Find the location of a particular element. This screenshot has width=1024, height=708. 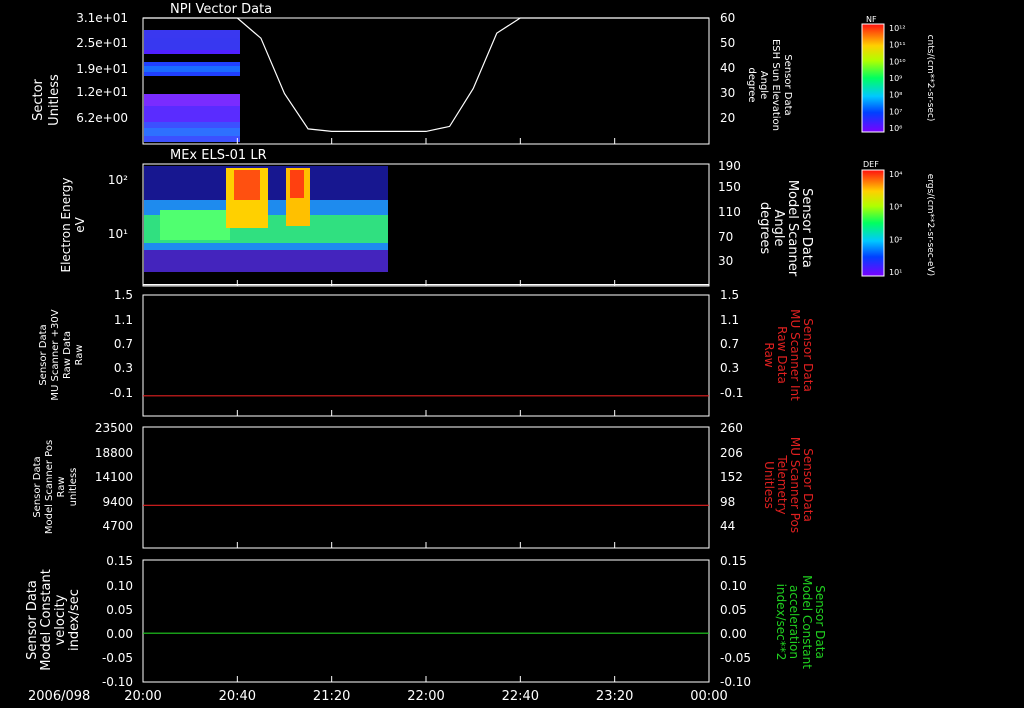

p4-ylabel-line2: Model Scanner Pos is located at coordinates (49, 487).